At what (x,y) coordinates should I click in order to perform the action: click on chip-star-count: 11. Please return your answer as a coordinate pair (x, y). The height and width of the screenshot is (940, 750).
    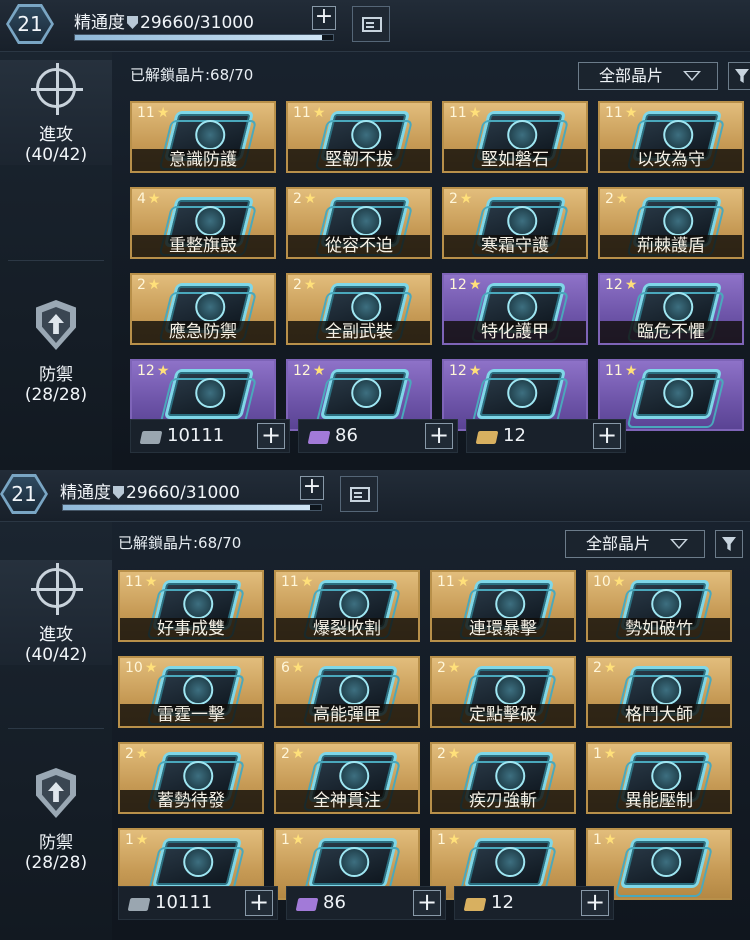
    Looking at the image, I should click on (458, 113).